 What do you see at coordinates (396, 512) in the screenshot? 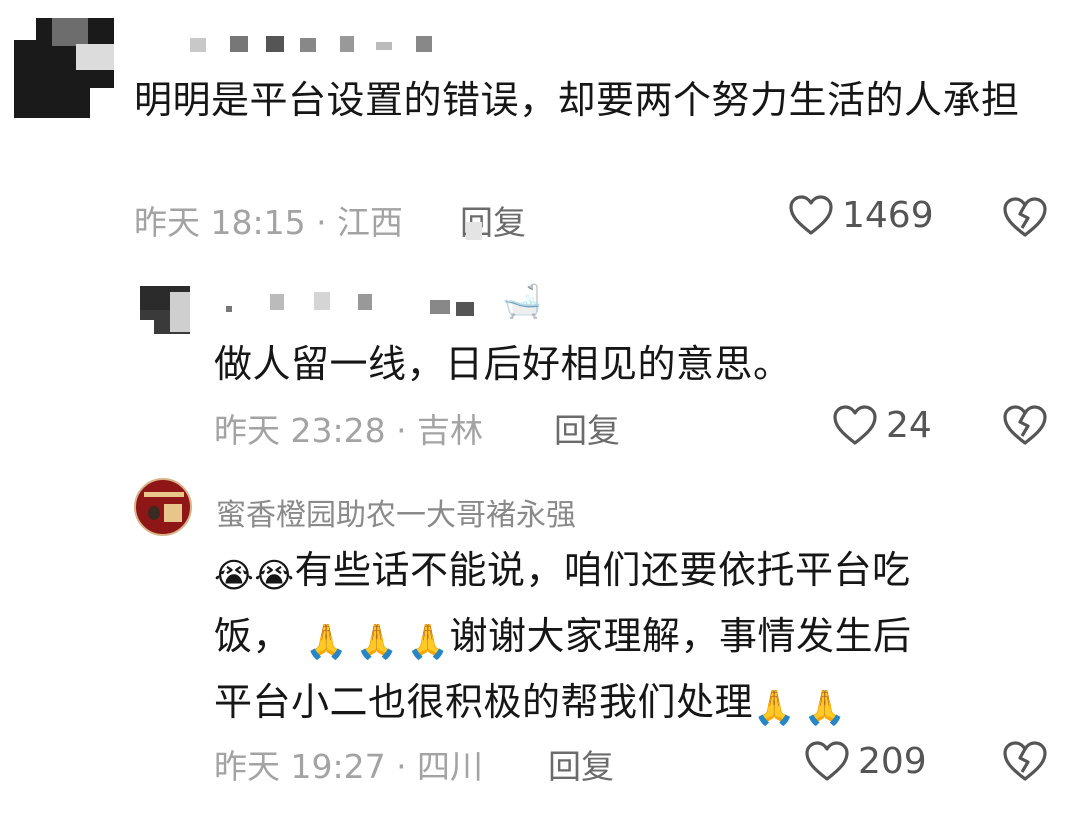
I see `username: 蜜香橙园助农一大哥褚永强` at bounding box center [396, 512].